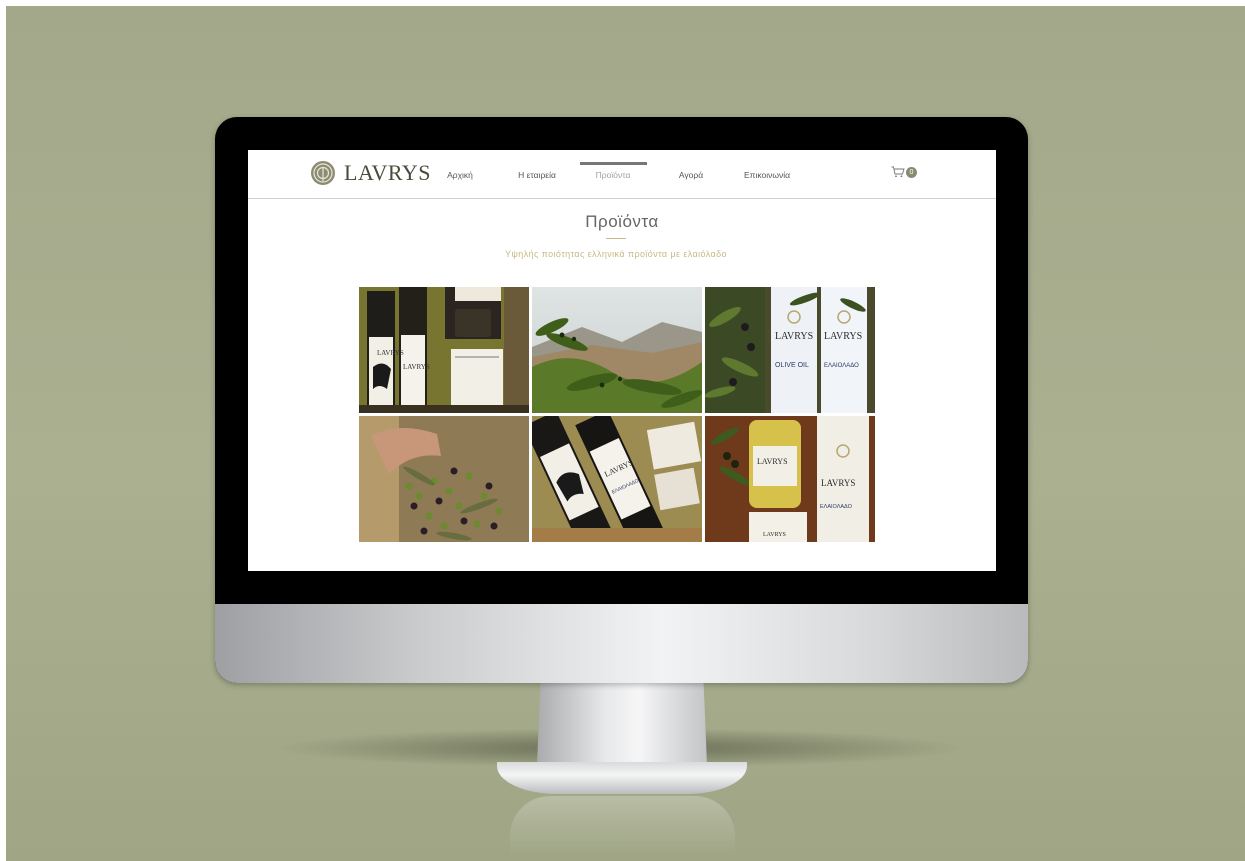  I want to click on gift-box-bottles-photo: LAVRYS LAVRYS, so click(444, 350).